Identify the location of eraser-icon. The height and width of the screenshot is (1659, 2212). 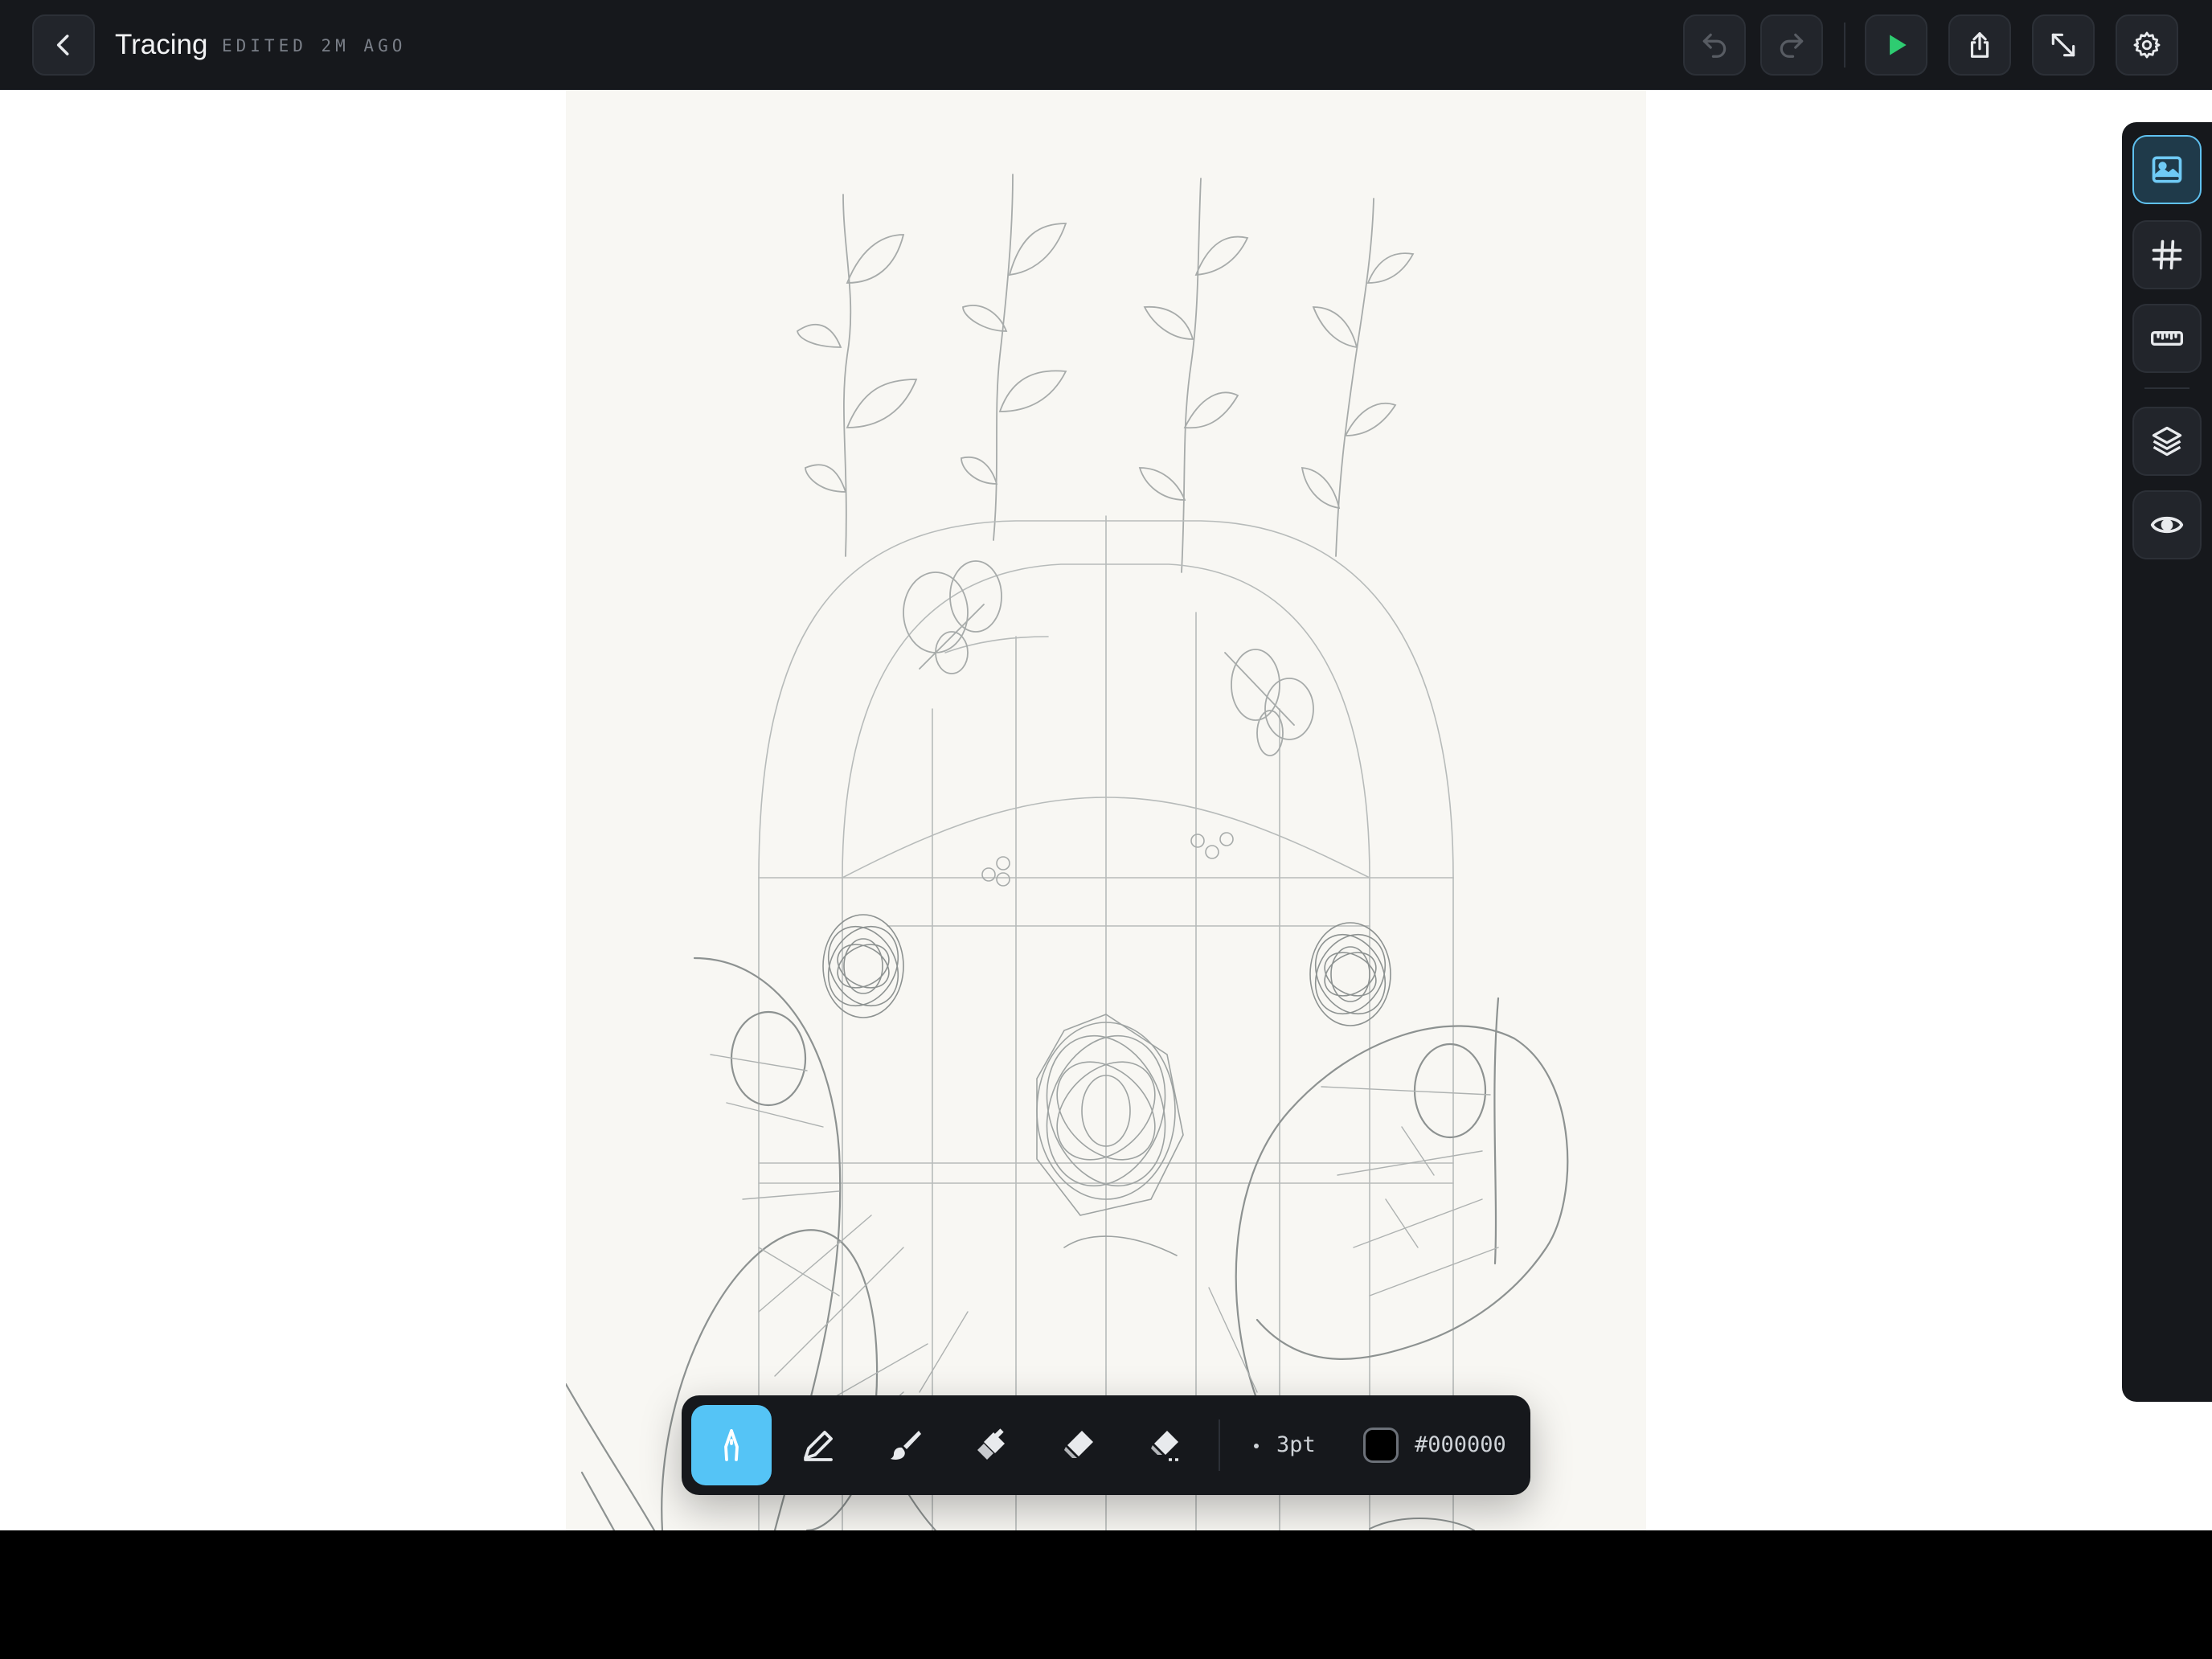
(1078, 1444).